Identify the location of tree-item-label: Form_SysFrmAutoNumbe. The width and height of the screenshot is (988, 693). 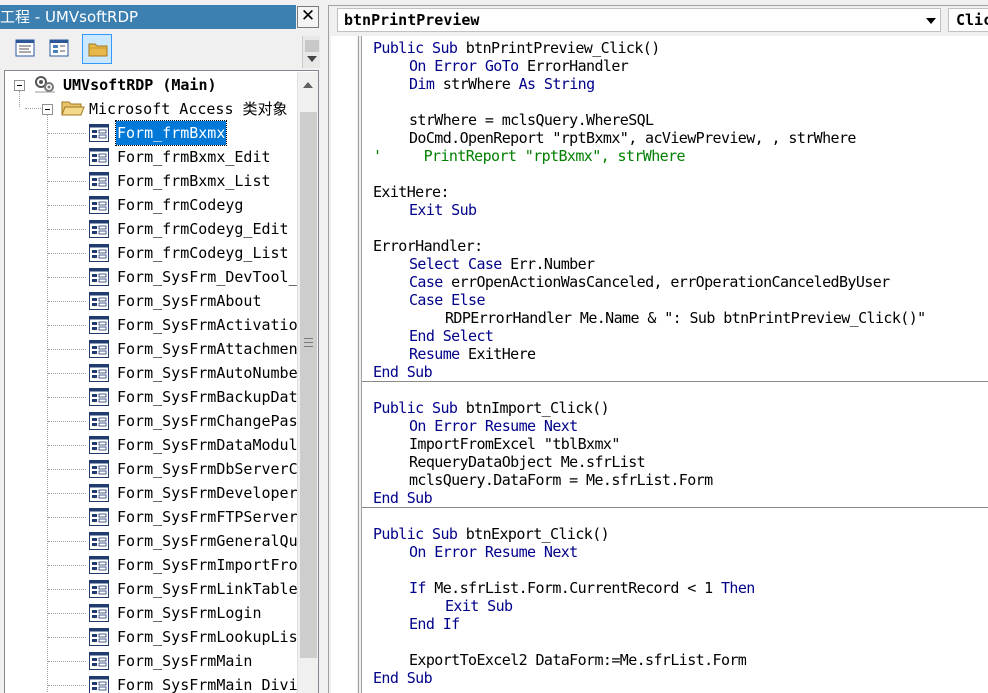
(207, 373).